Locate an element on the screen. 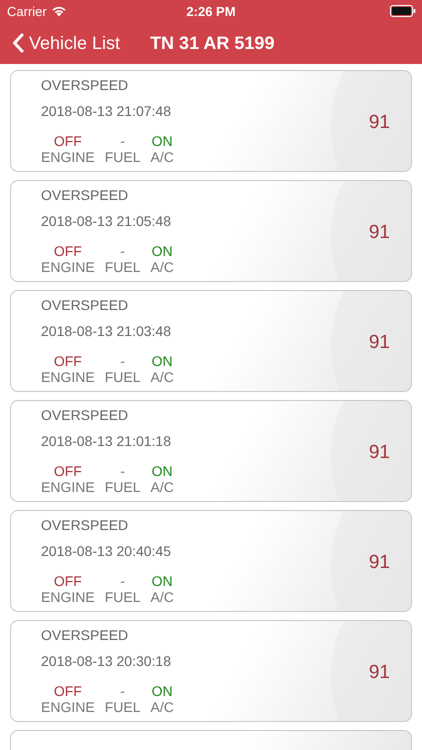 The width and height of the screenshot is (422, 750). carrier-name: Carrier is located at coordinates (27, 11).